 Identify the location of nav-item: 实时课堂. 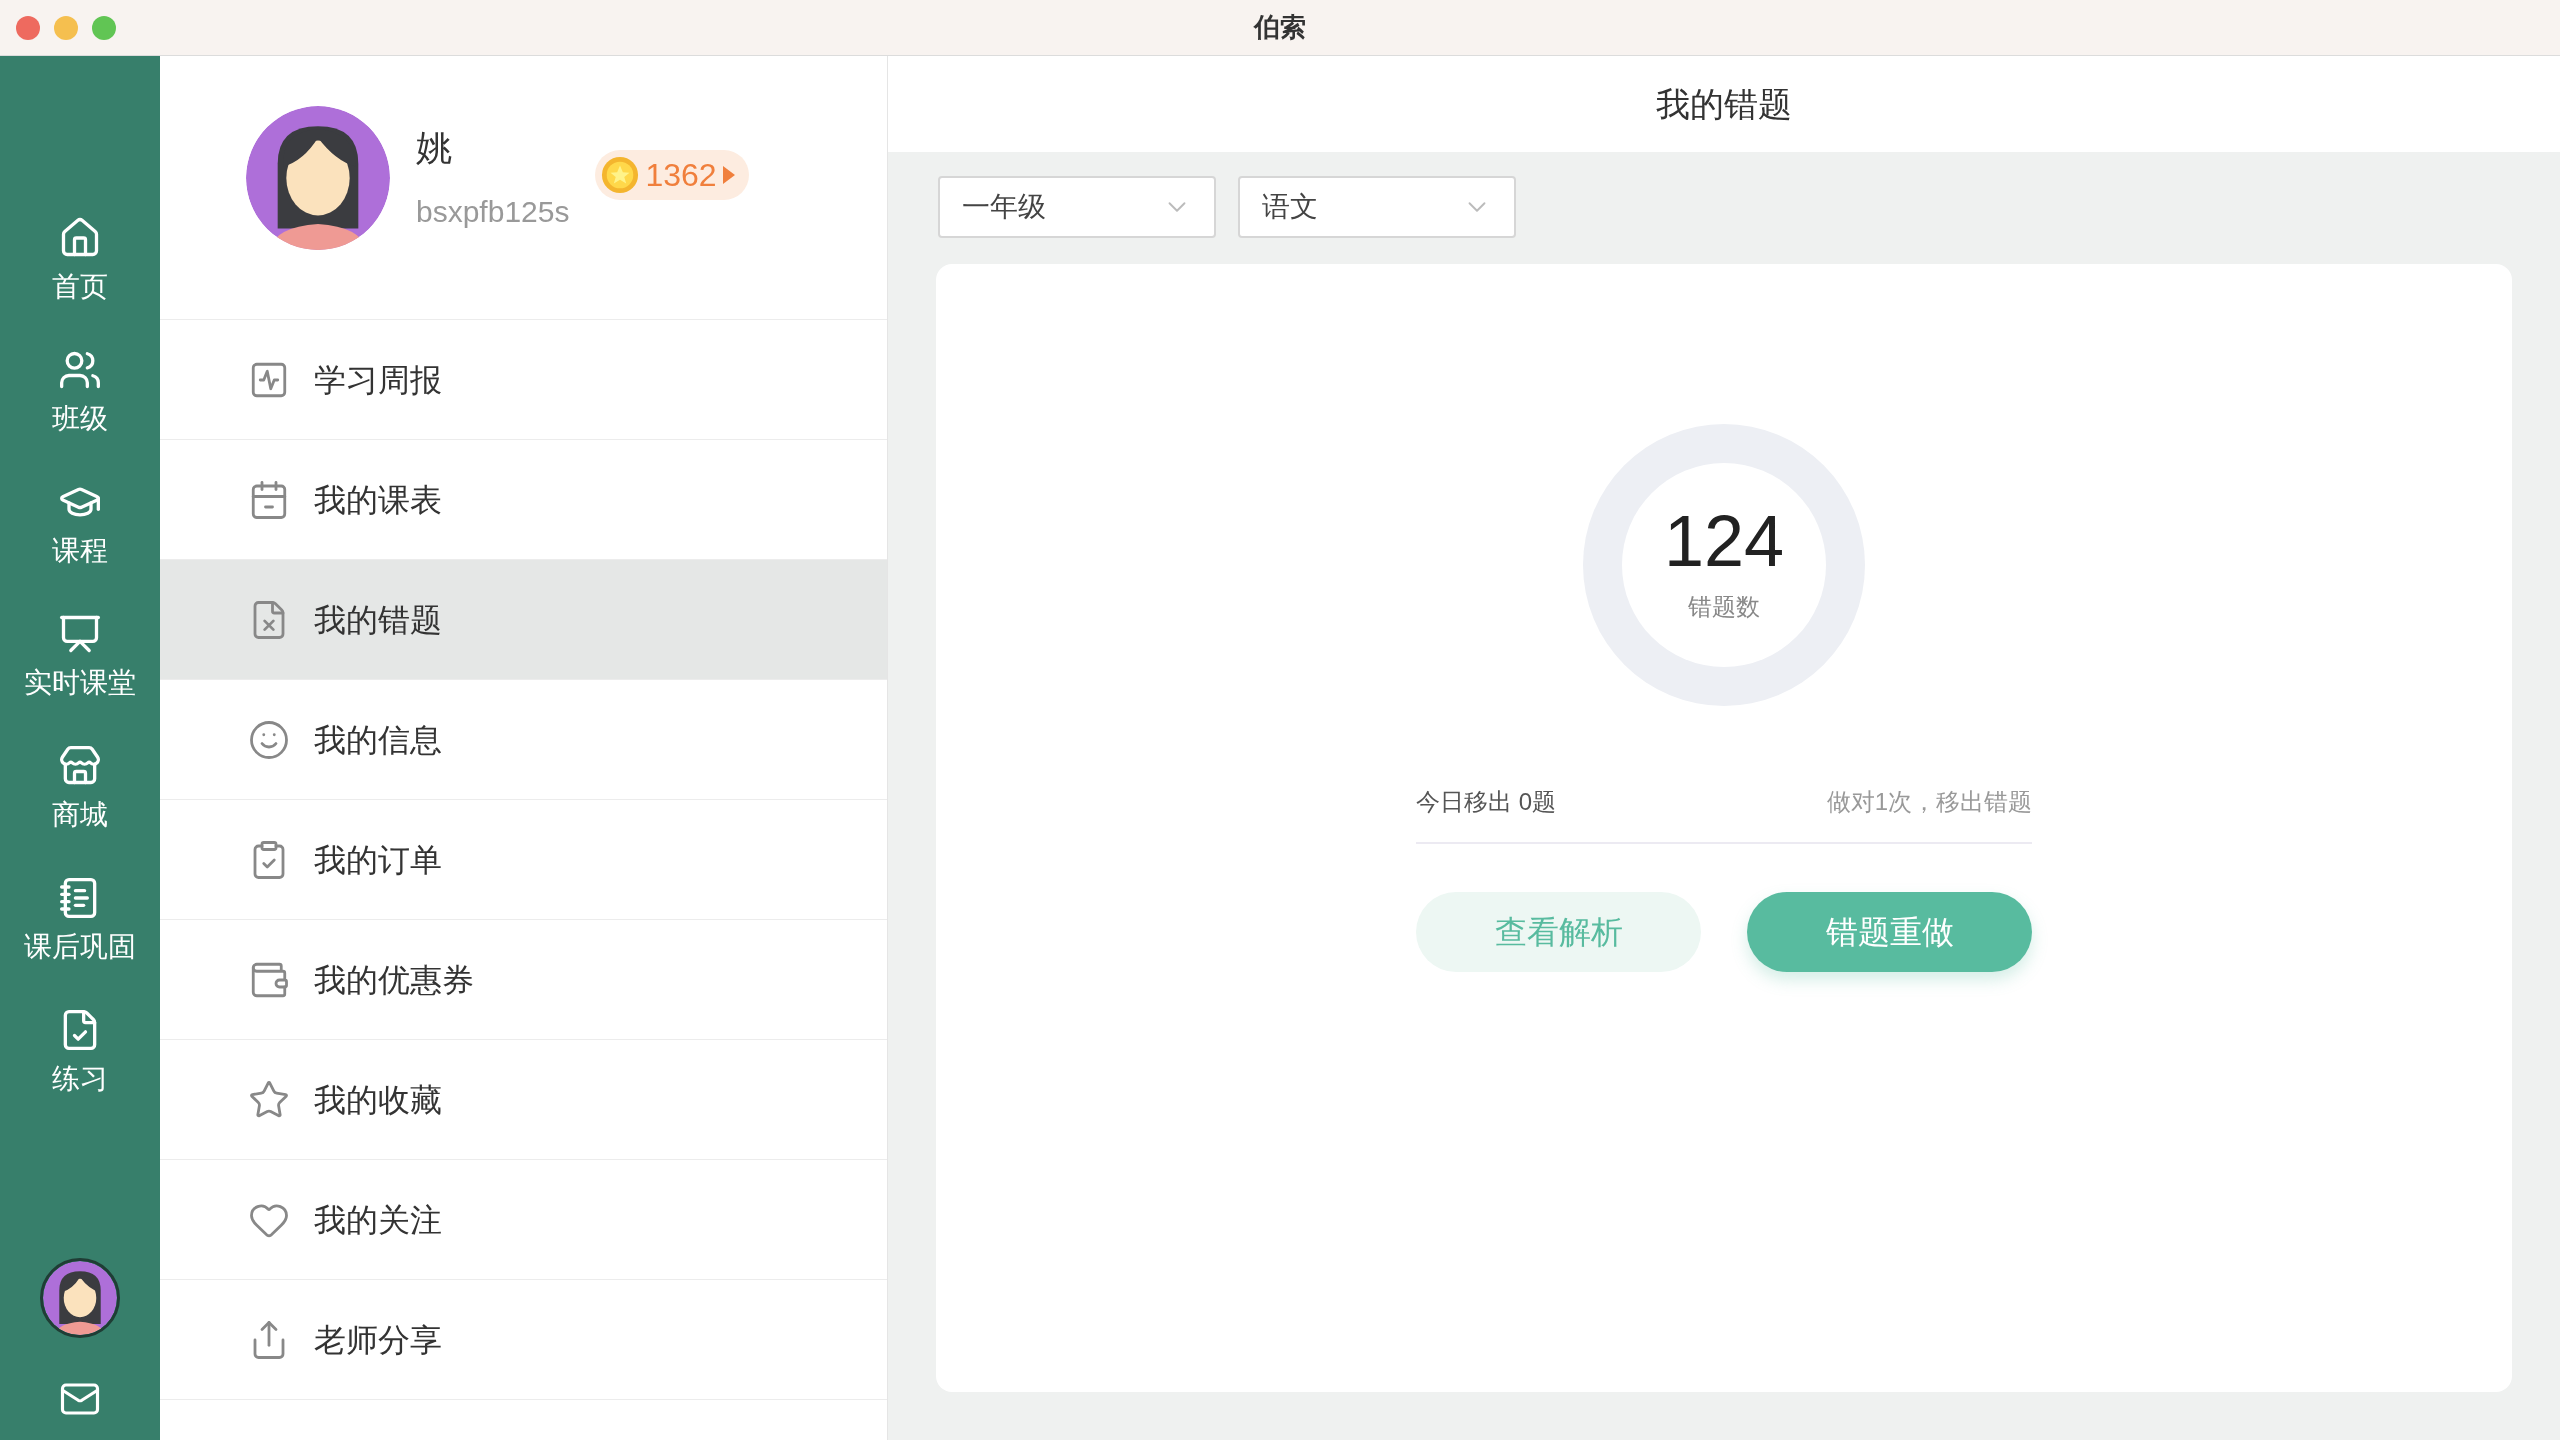
(80, 668).